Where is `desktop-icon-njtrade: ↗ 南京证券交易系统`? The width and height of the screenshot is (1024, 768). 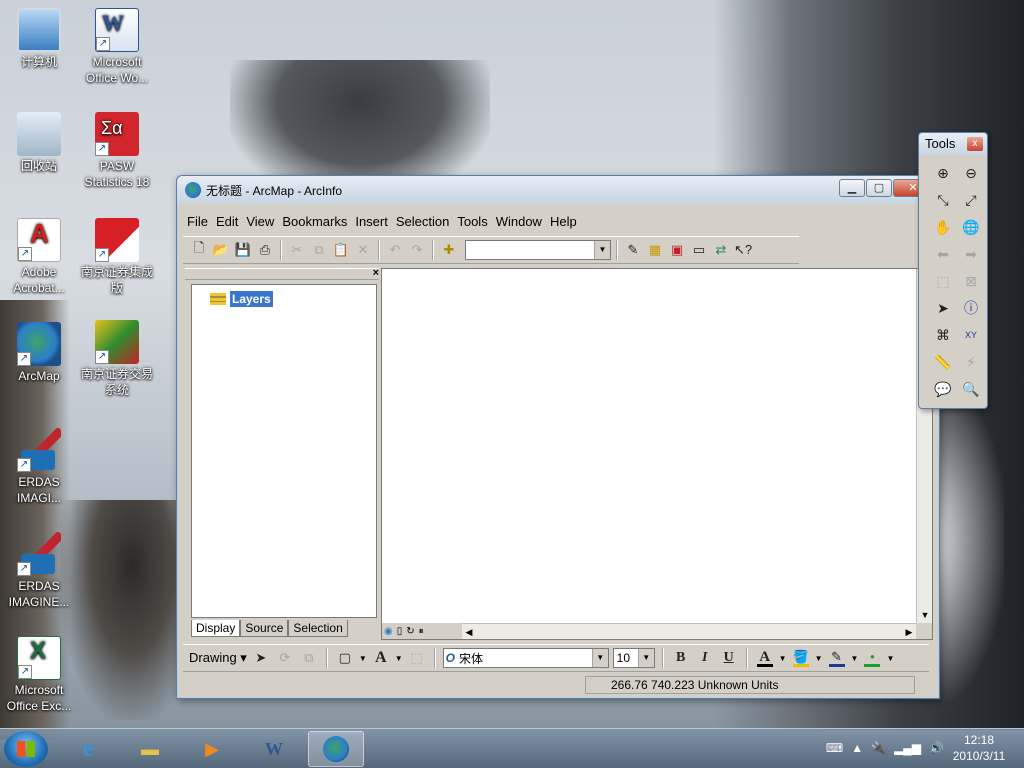
desktop-icon-njtrade: ↗ 南京证券交易系统 is located at coordinates (117, 359).